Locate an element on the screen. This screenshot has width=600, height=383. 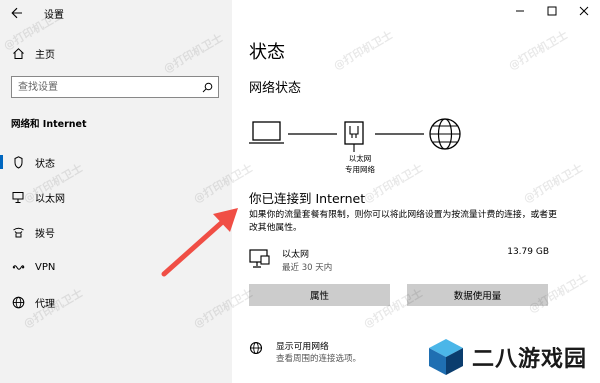
sidebar-item-label: 以太网 is located at coordinates (50, 199).